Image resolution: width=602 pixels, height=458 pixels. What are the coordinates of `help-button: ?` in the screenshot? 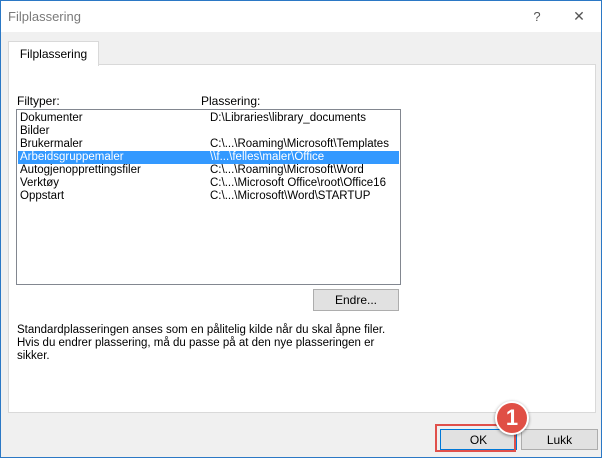 It's located at (537, 16).